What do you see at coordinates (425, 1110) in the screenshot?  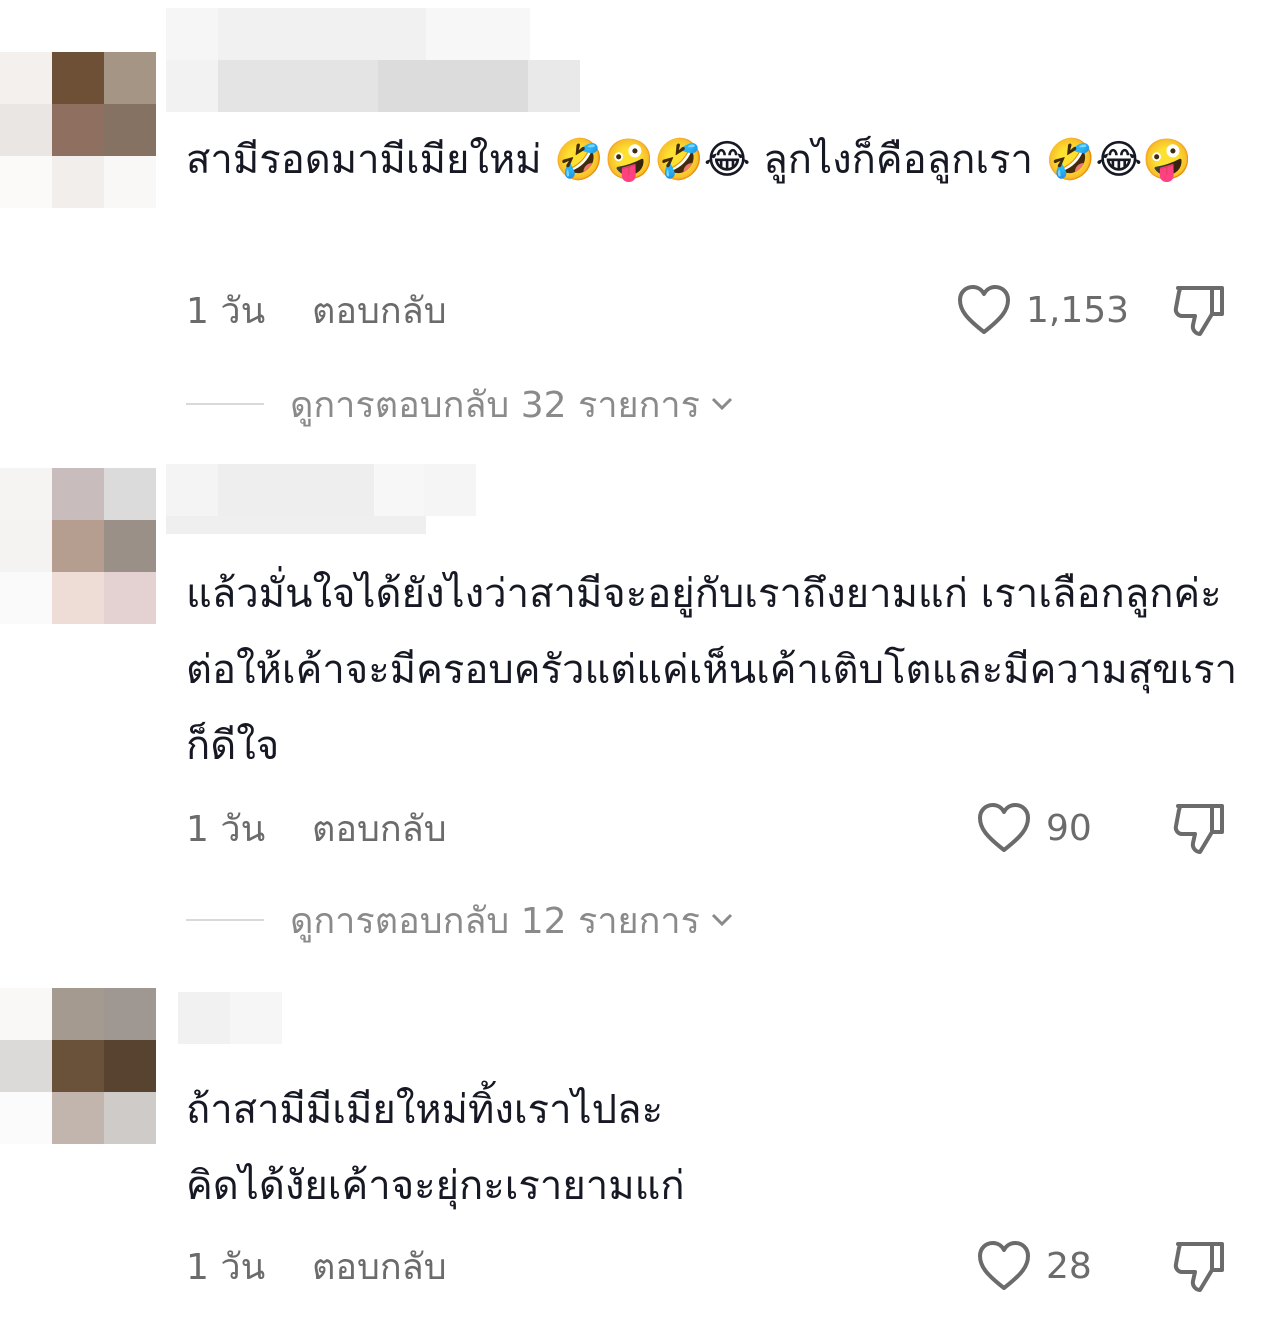 I see `comment-text-line: ถ้าสามีมีเมียใหม่ทิ้งเราไปละ` at bounding box center [425, 1110].